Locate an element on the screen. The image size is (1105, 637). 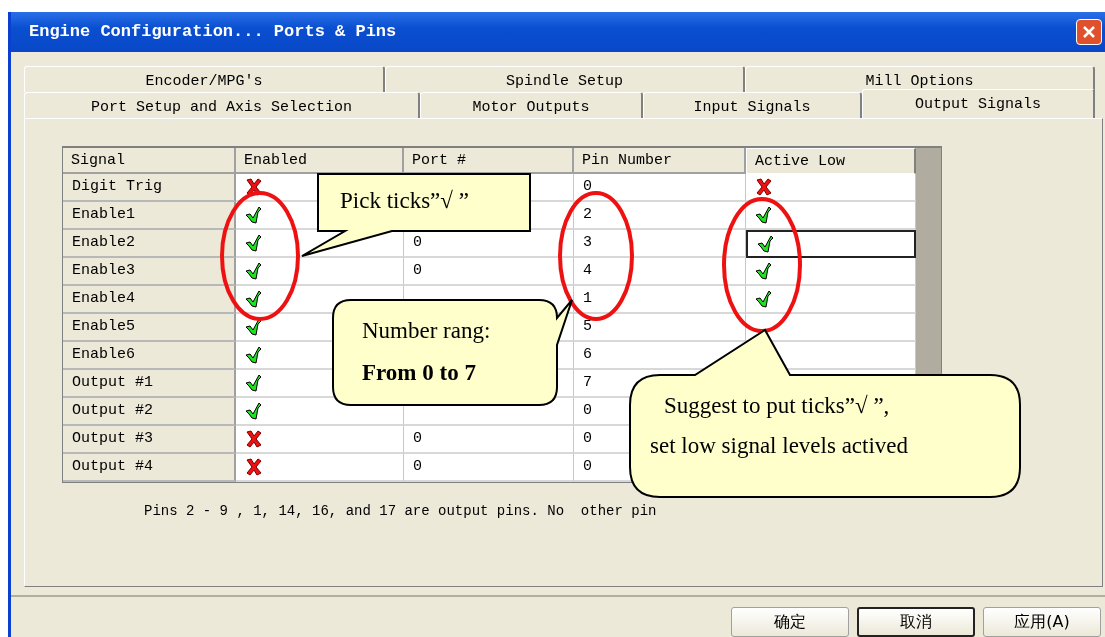
tab: Motor Outputs is located at coordinates (531, 104).